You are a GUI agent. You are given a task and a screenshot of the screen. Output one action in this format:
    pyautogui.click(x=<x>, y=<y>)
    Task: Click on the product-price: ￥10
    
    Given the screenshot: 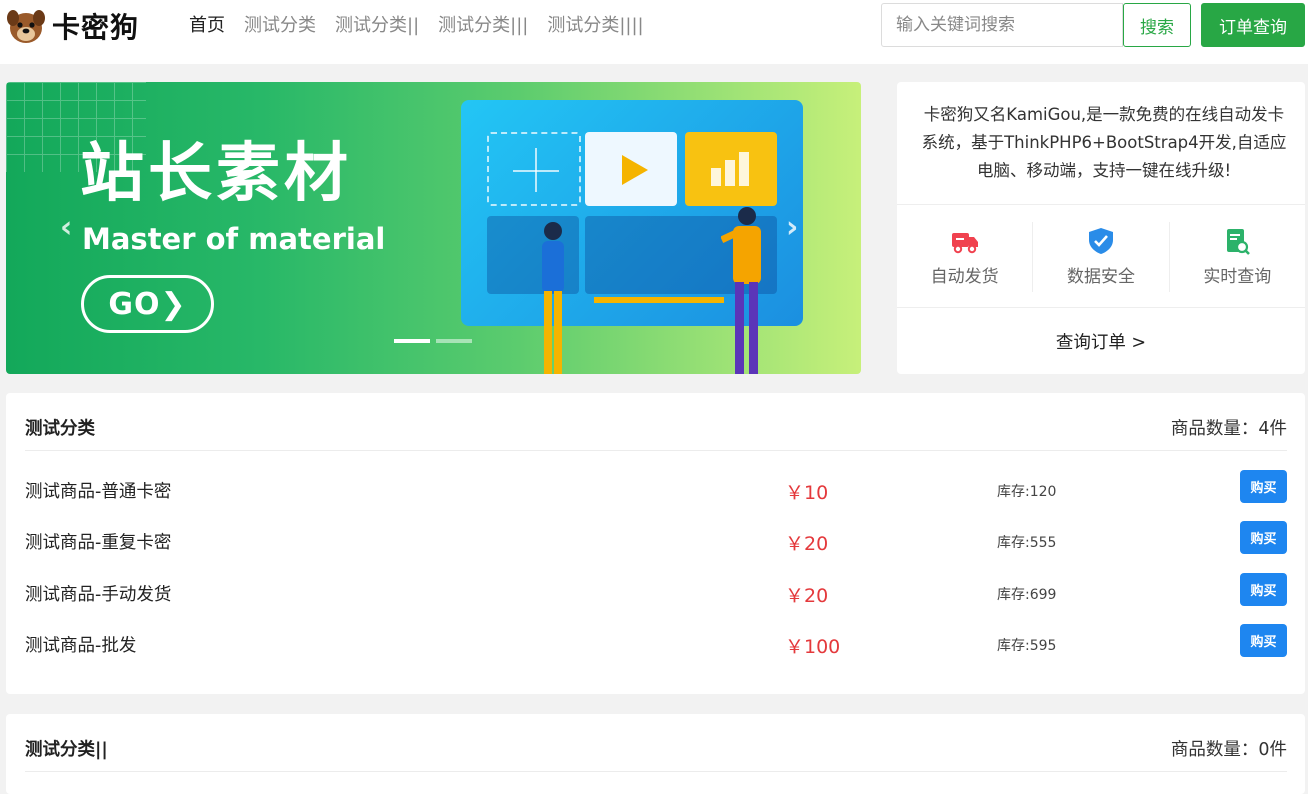 What is the action you would take?
    pyautogui.click(x=807, y=493)
    